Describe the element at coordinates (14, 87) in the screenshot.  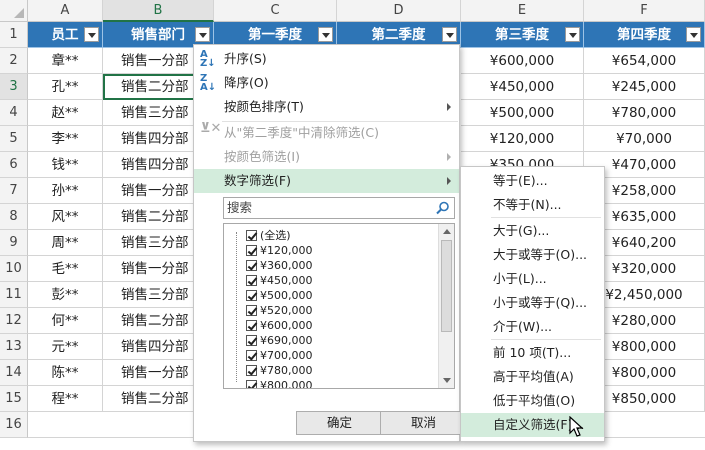
I see `row-header-3: 3` at that location.